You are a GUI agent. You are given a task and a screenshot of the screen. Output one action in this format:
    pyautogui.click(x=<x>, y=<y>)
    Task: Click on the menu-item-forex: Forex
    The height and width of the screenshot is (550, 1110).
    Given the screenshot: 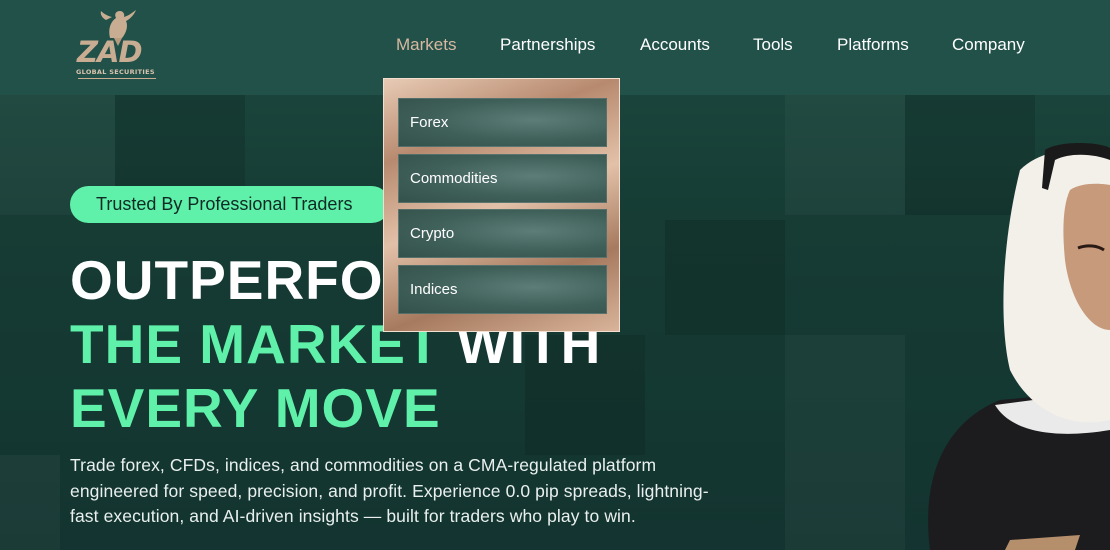 What is the action you would take?
    pyautogui.click(x=502, y=122)
    